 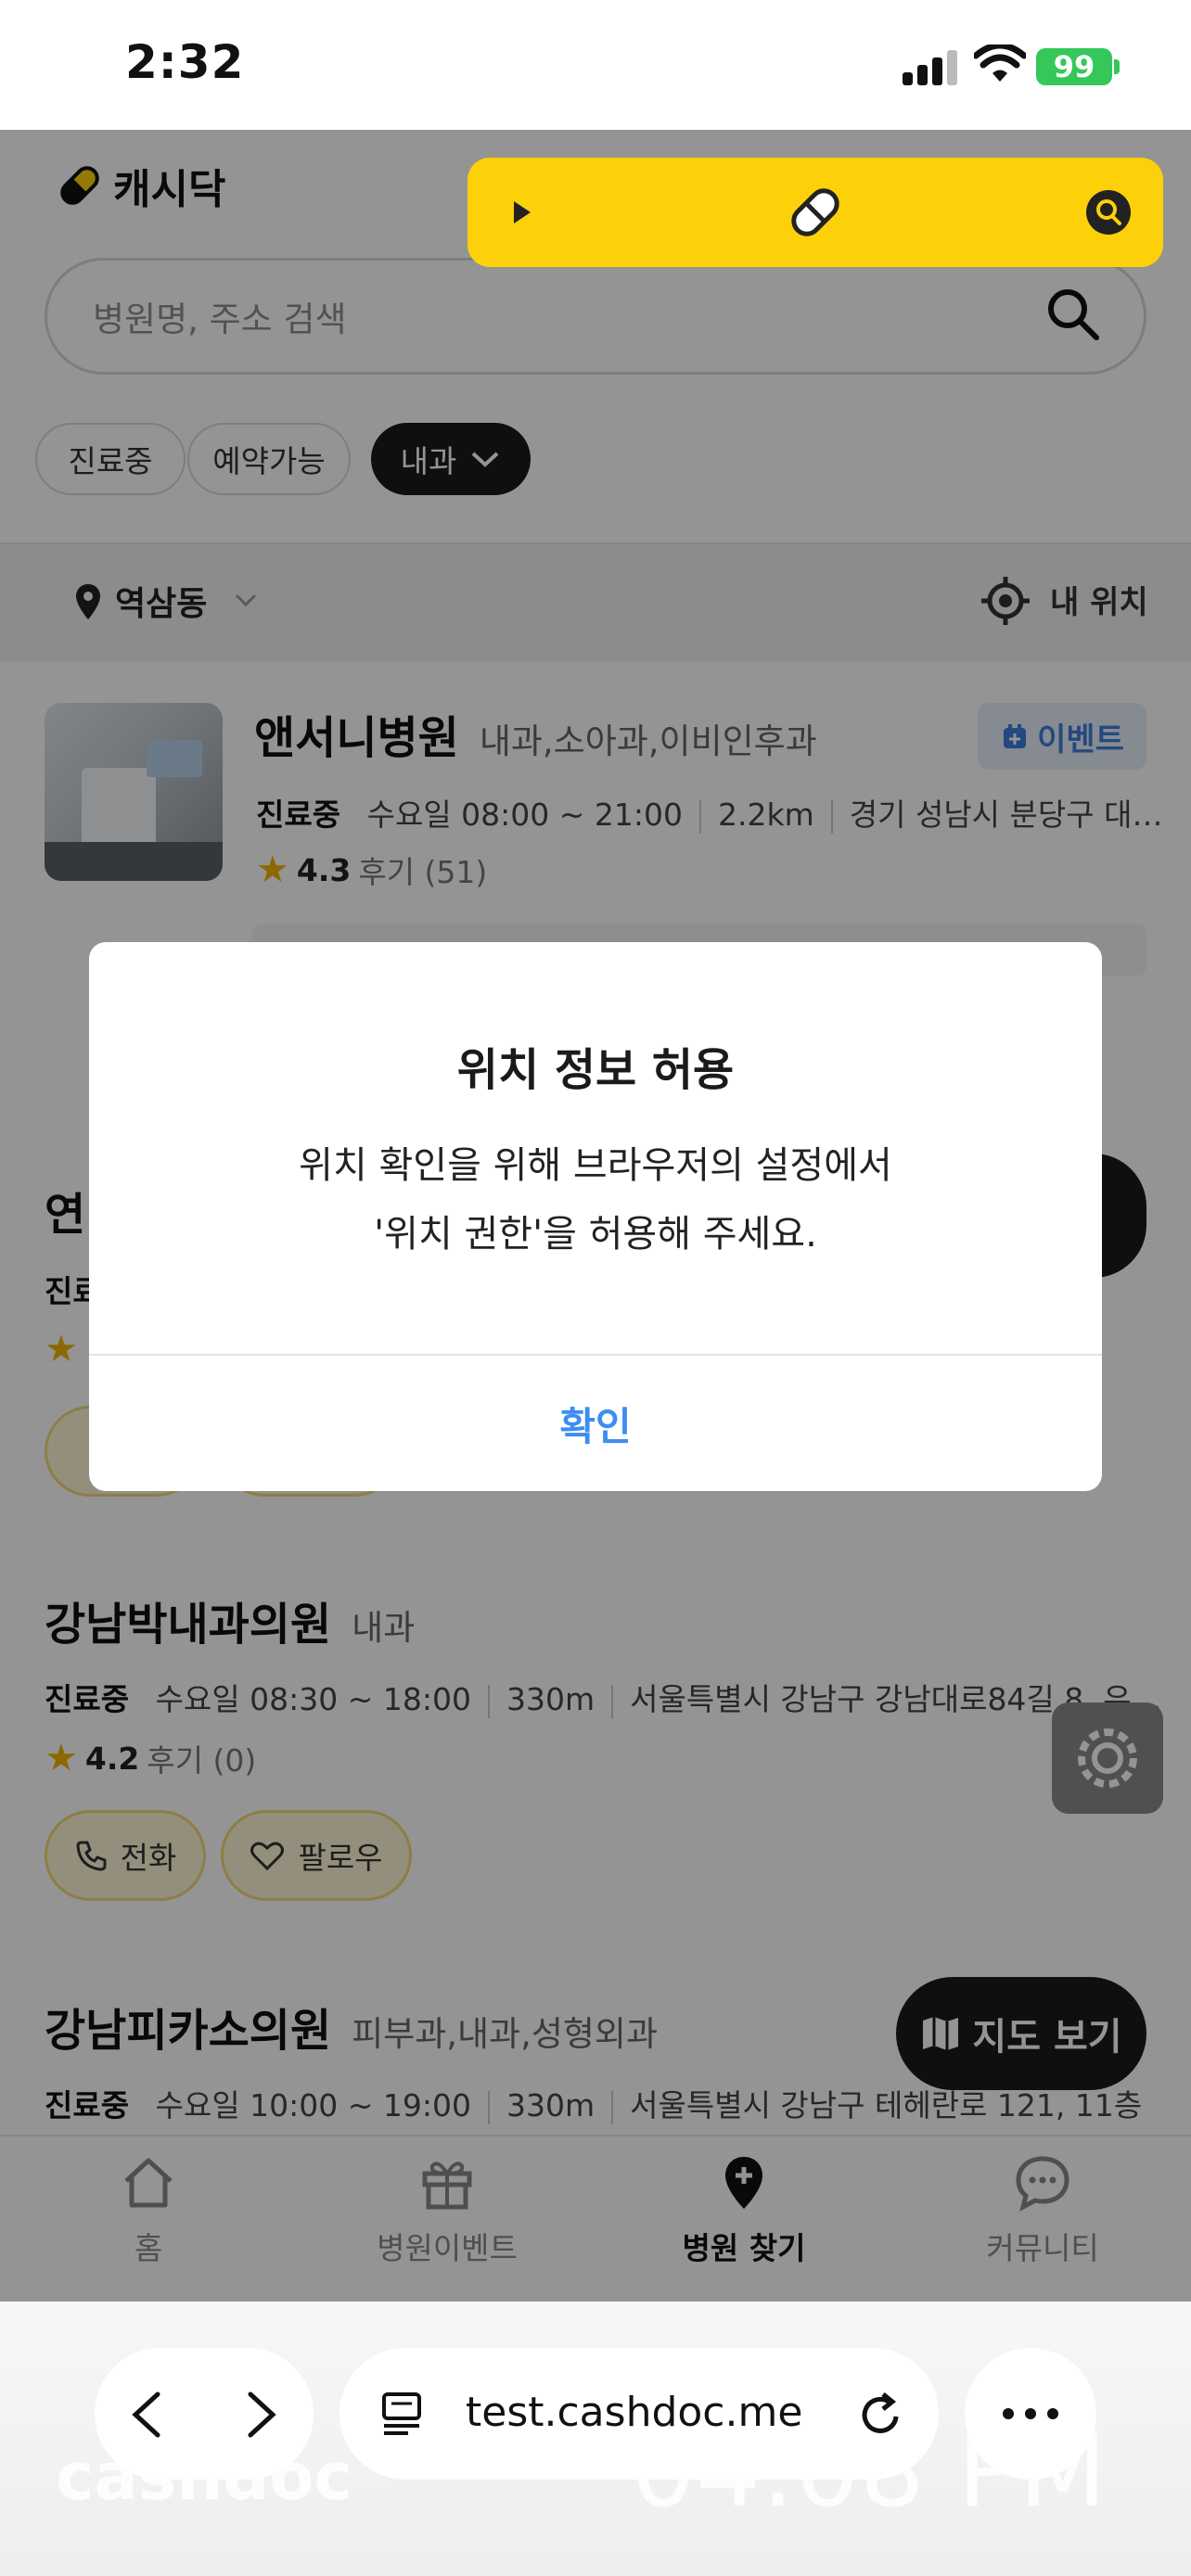 I want to click on more-dots-icon, so click(x=1030, y=2413).